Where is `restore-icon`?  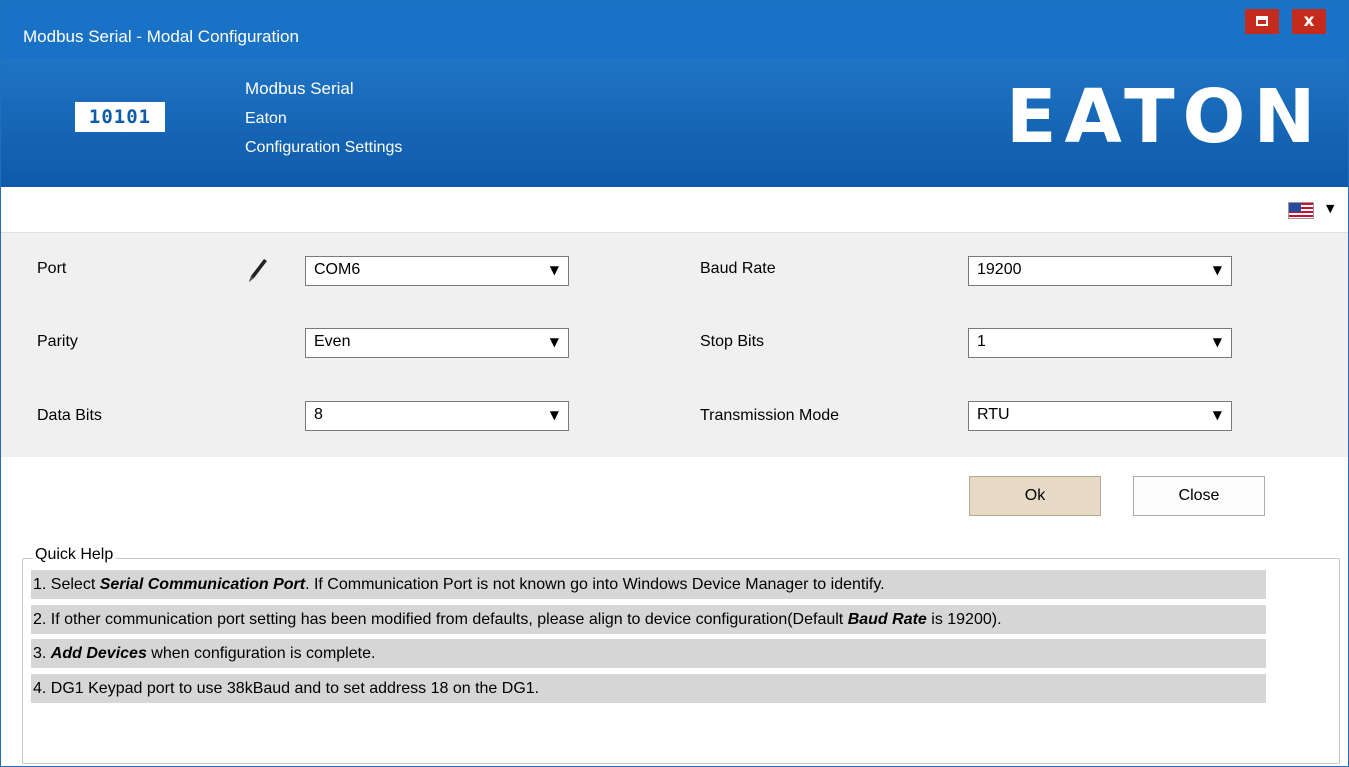
restore-icon is located at coordinates (1262, 21).